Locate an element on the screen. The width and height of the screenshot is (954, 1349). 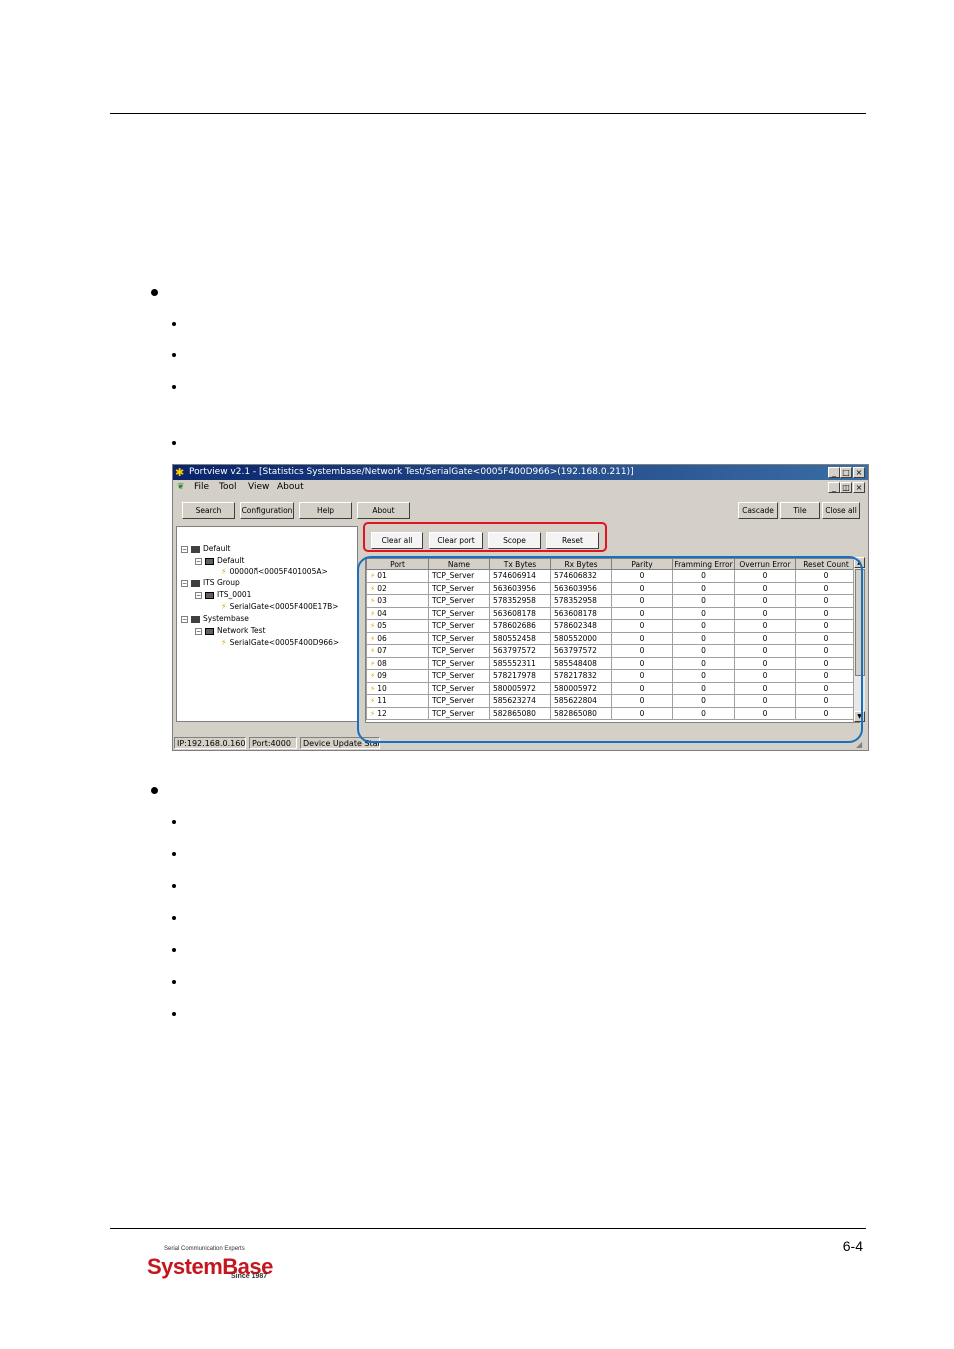
maximize-icon: □ is located at coordinates (846, 472).